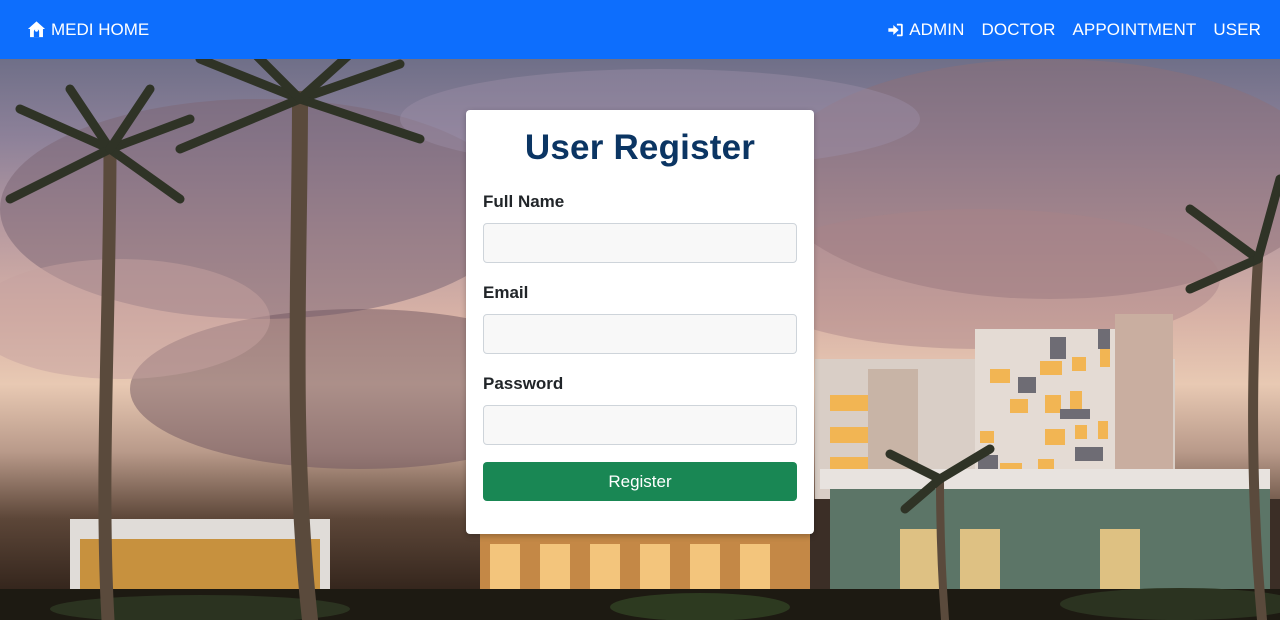  I want to click on nav-link-user: USER, so click(1237, 30).